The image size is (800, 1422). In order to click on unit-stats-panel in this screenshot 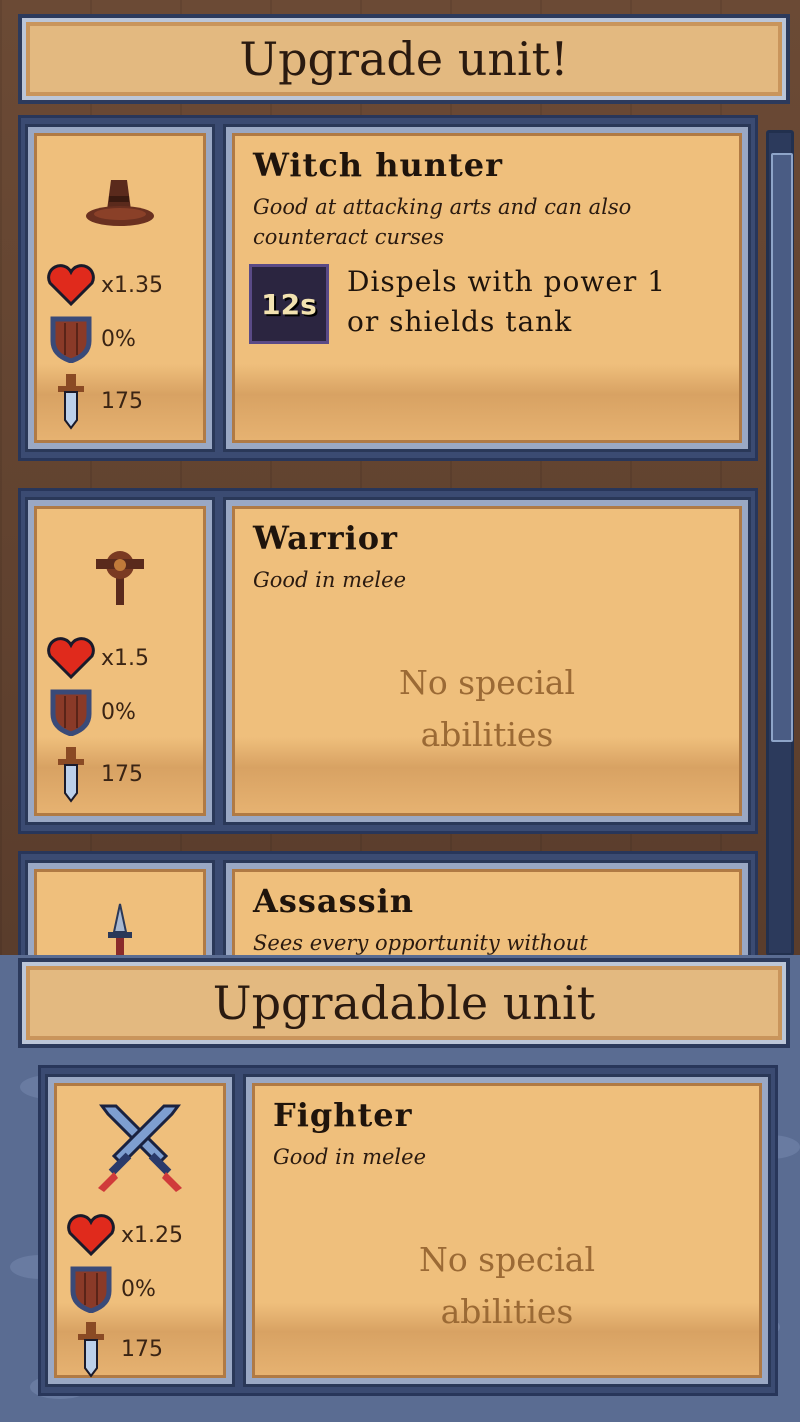, I will do `click(120, 907)`.